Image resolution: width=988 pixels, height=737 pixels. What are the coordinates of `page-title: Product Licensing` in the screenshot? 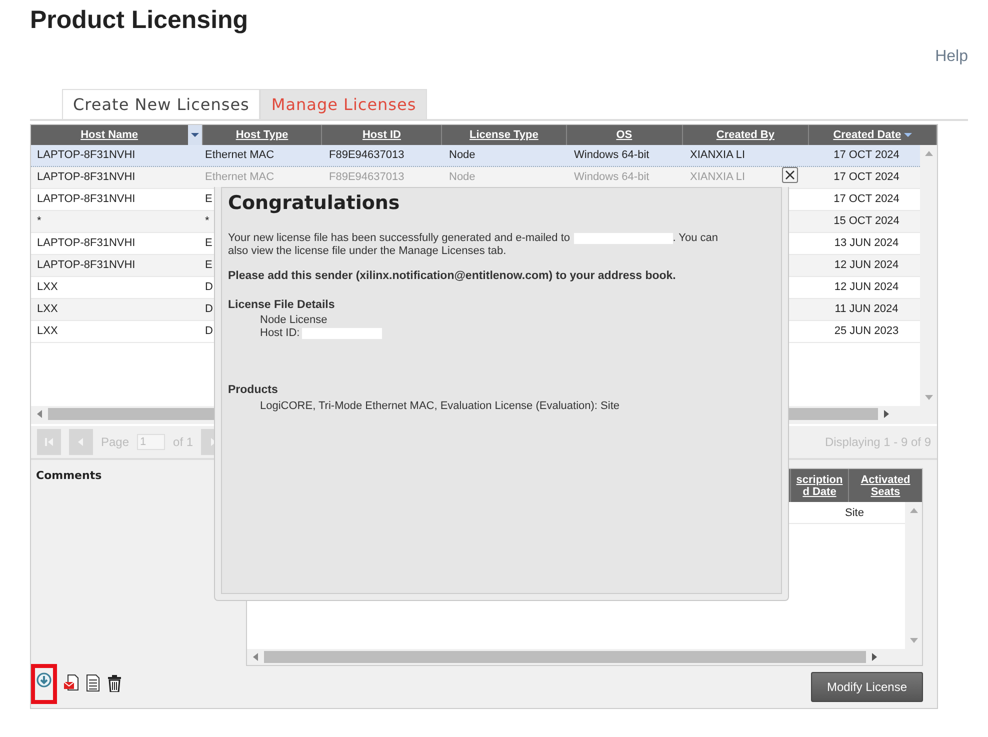 It's located at (139, 20).